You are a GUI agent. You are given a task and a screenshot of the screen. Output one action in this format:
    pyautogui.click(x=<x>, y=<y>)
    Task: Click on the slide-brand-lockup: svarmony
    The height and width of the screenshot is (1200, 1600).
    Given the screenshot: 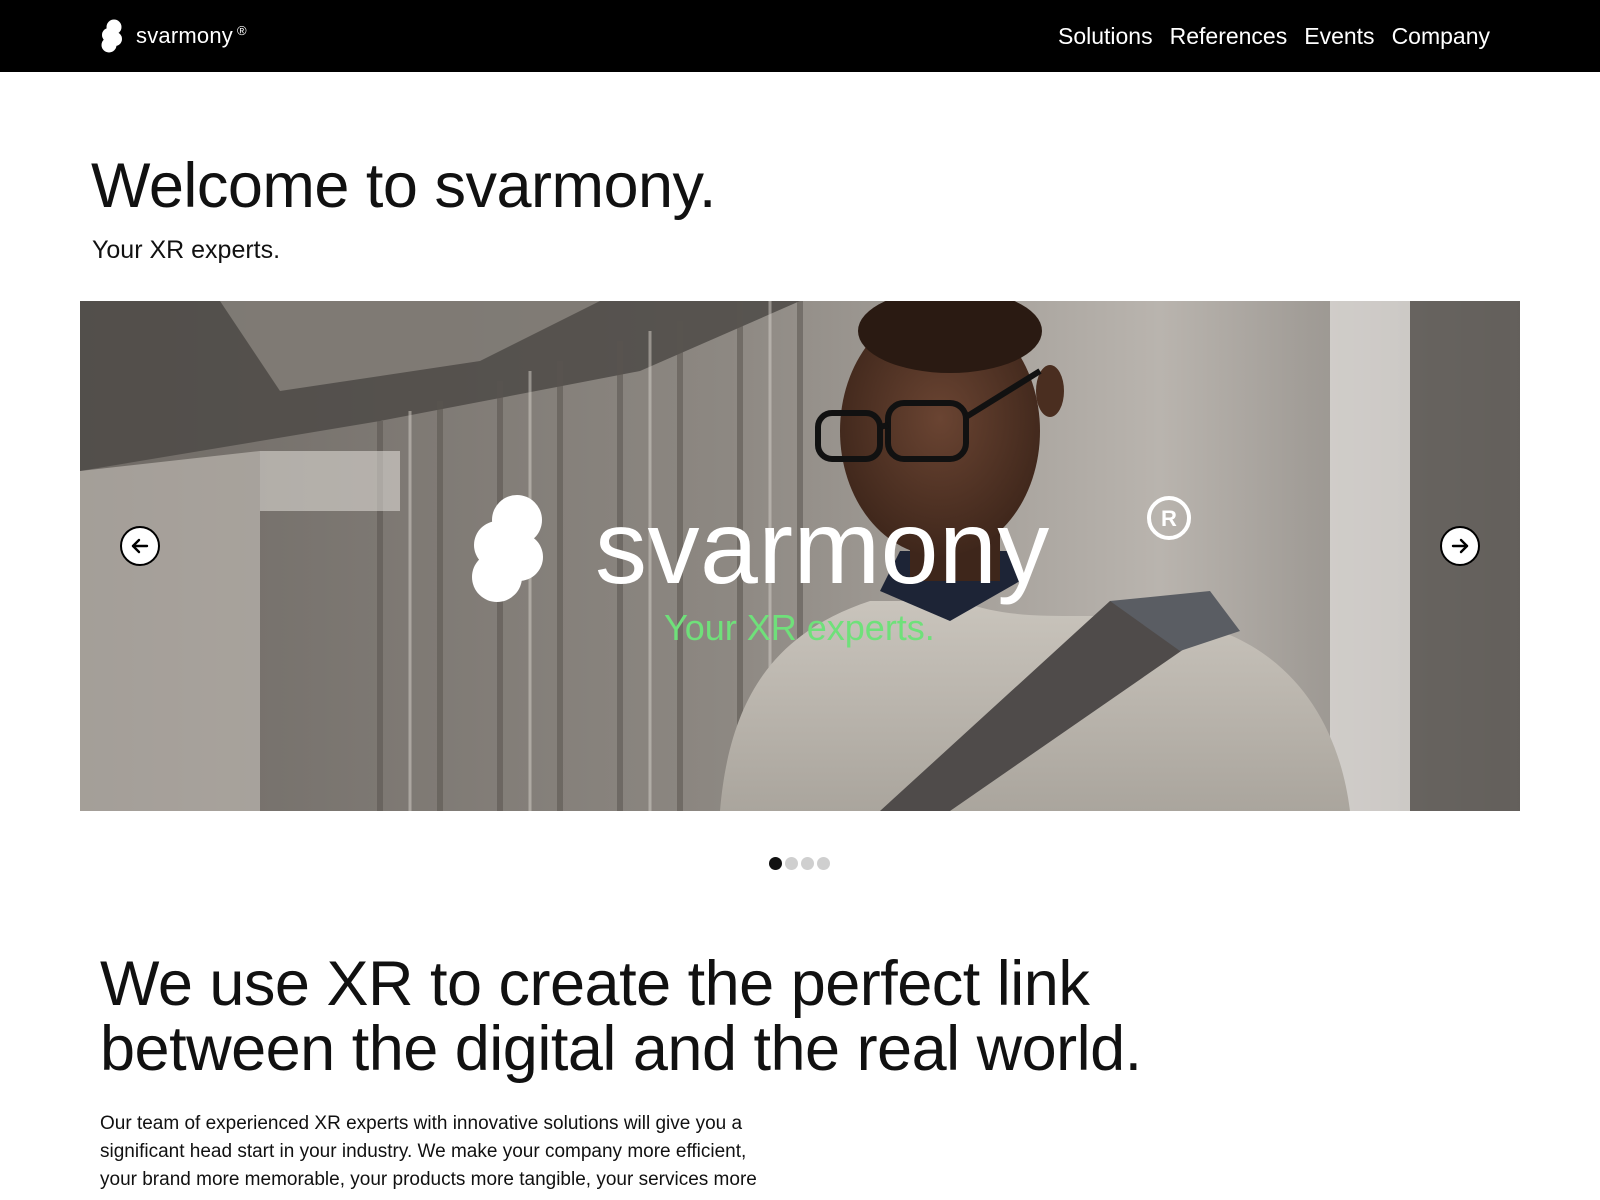 What is the action you would take?
    pyautogui.click(x=757, y=548)
    